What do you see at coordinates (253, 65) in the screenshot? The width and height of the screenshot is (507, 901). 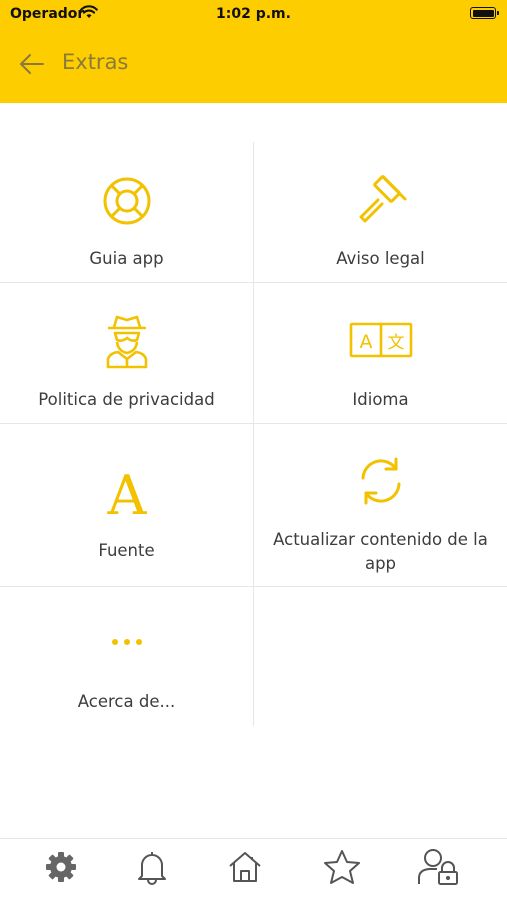 I see `app-header: Extras` at bounding box center [253, 65].